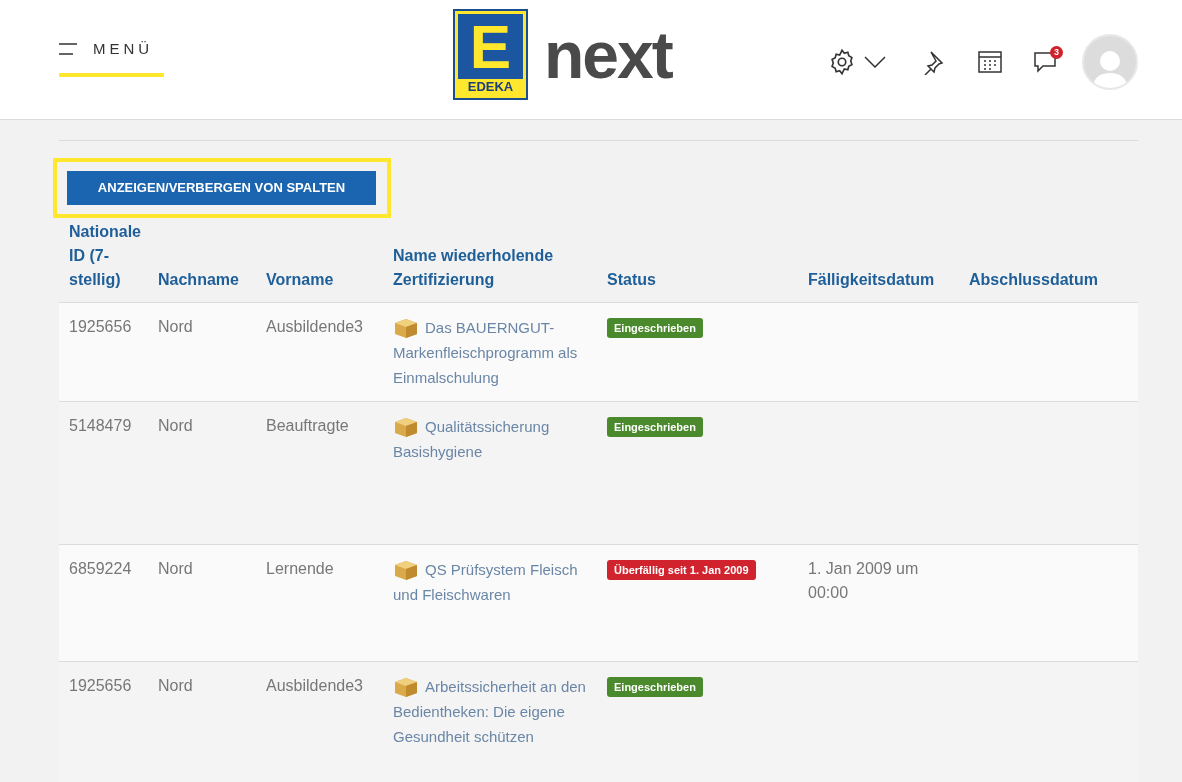 The image size is (1182, 782). Describe the element at coordinates (208, 280) in the screenshot. I see `column-header: Nachname` at that location.